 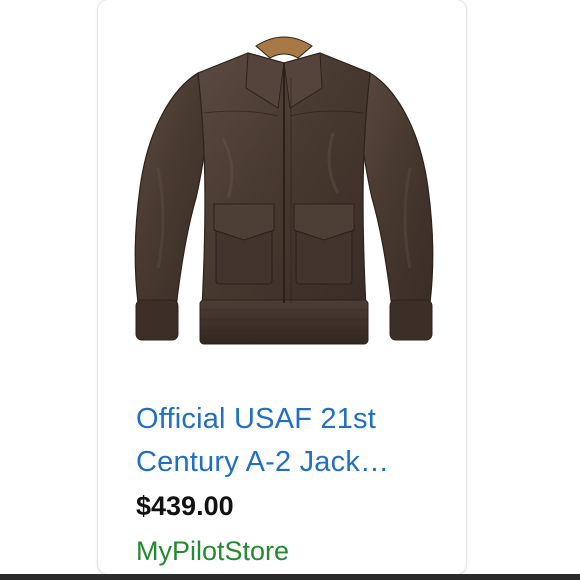 What do you see at coordinates (256, 419) in the screenshot?
I see `product-title-line-1: Official USAF 21st` at bounding box center [256, 419].